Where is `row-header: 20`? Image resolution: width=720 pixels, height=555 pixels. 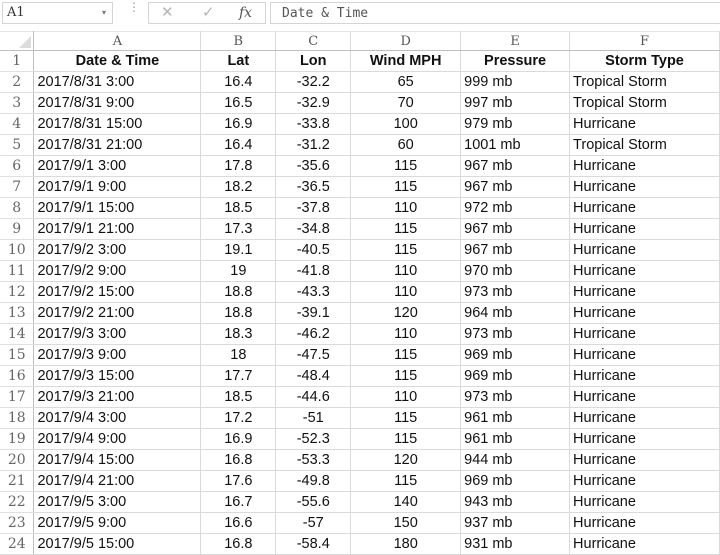
row-header: 20 is located at coordinates (17, 460).